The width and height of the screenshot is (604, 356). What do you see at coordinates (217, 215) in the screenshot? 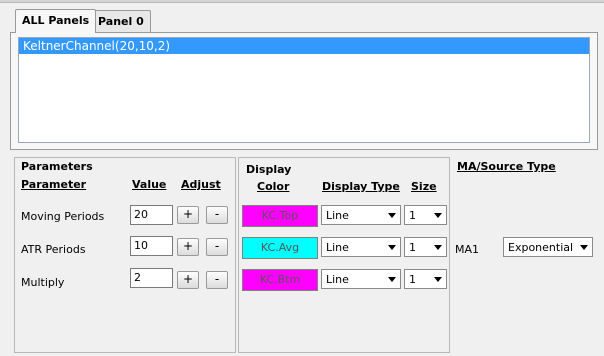
I see `moving-periods-minus-button: -` at bounding box center [217, 215].